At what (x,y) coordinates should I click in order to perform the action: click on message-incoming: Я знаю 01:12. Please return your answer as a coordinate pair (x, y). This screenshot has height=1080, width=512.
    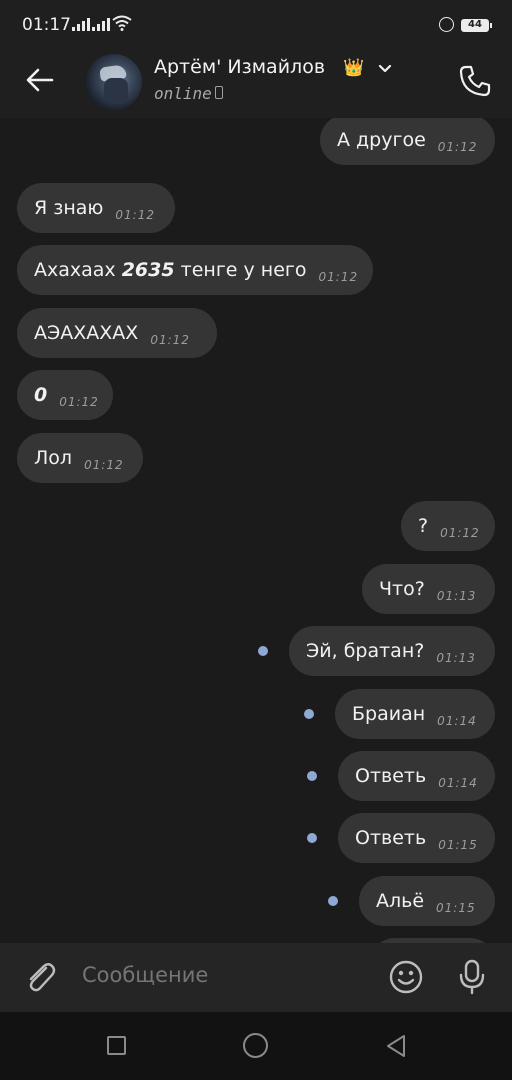
    Looking at the image, I should click on (96, 208).